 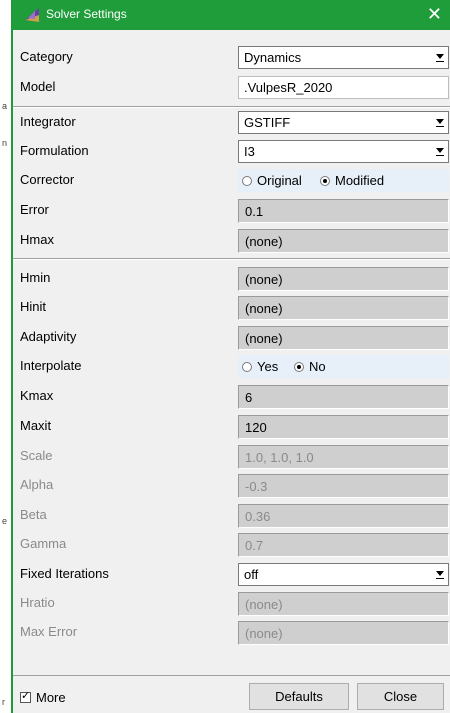 What do you see at coordinates (86, 14) in the screenshot?
I see `window-title: Solver Settings` at bounding box center [86, 14].